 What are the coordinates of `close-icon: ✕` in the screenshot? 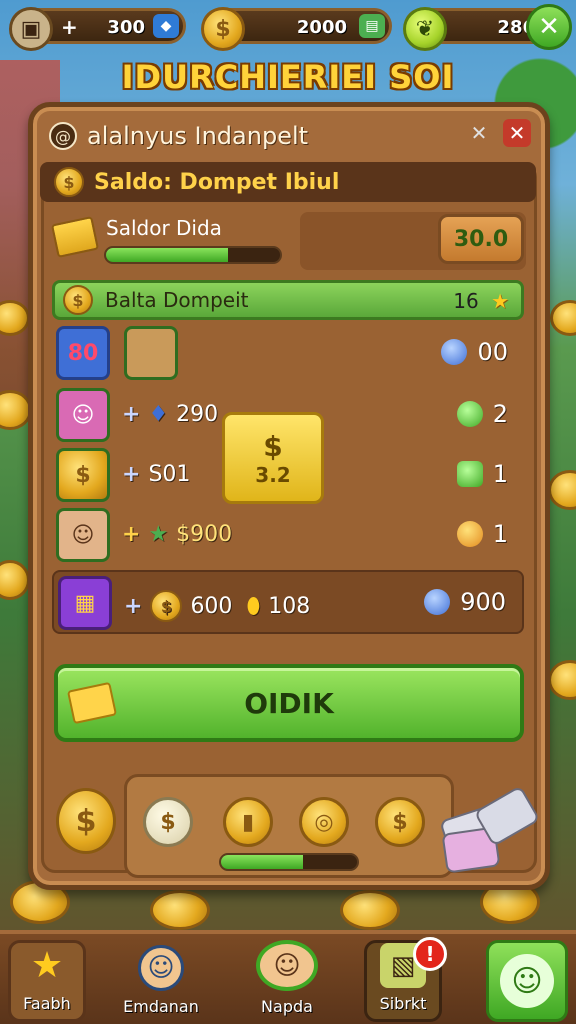 It's located at (549, 27).